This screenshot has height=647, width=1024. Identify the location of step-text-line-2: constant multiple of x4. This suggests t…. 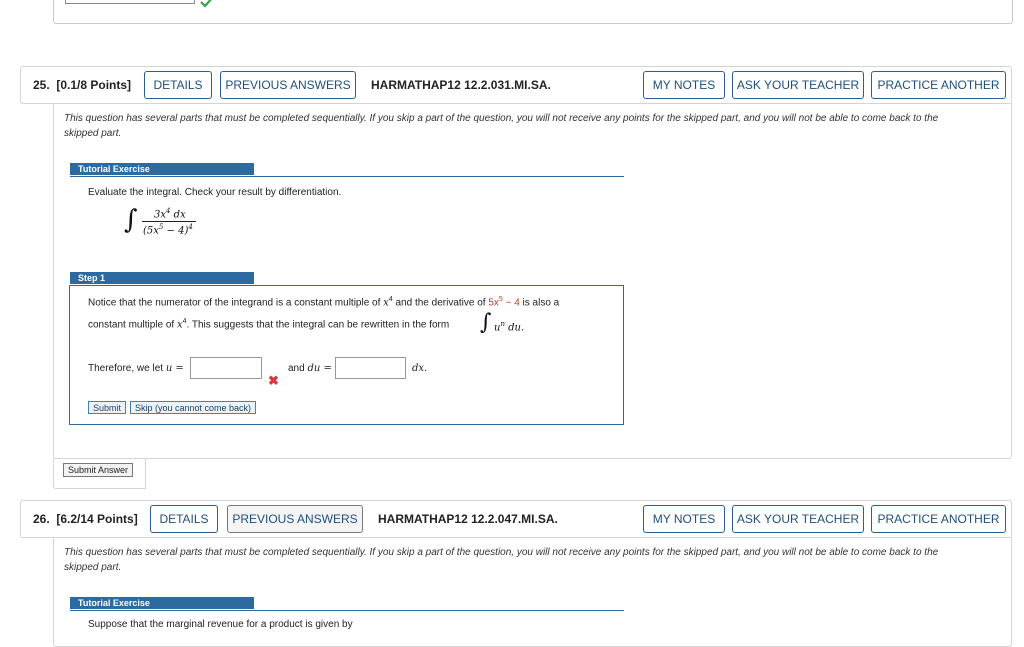
(269, 324).